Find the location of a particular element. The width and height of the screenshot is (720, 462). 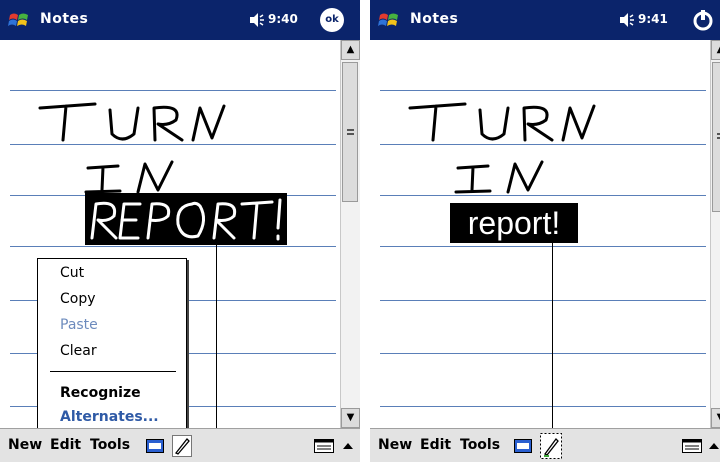

recognized-text: report! is located at coordinates (514, 223).